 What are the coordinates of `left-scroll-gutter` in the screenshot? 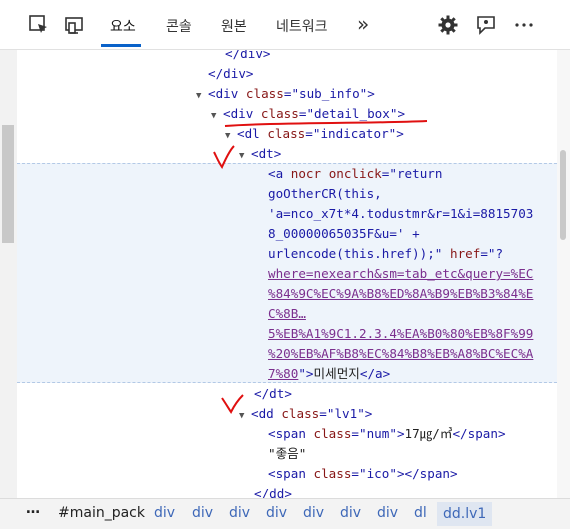 It's located at (8, 274).